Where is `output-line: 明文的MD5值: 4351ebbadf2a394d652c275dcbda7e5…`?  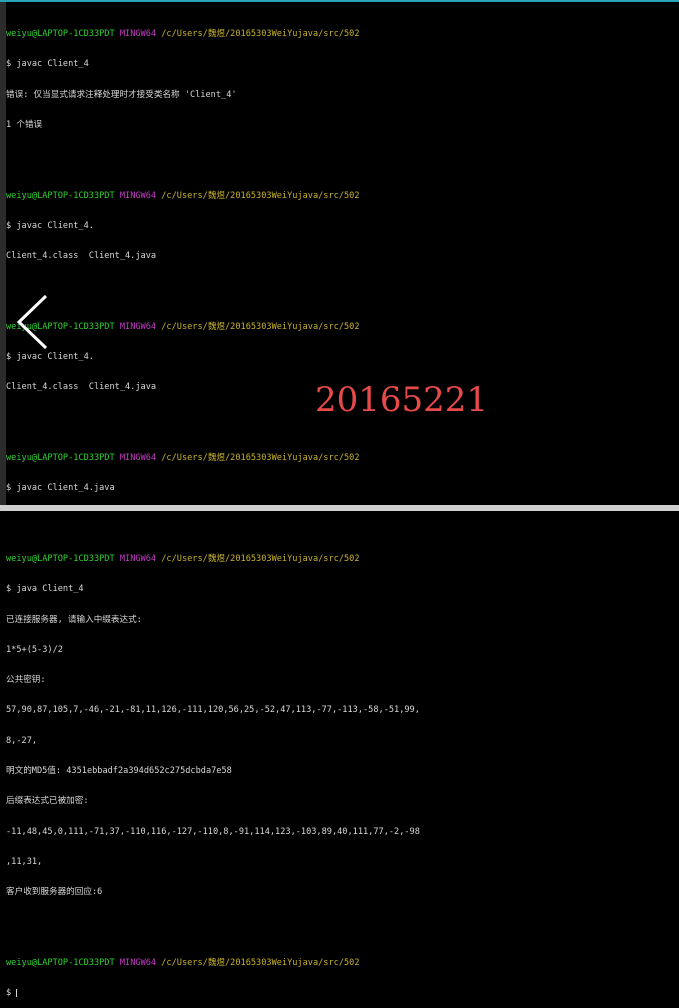 output-line: 明文的MD5值: 4351ebbadf2a394d652c275dcbda7e5… is located at coordinates (119, 771).